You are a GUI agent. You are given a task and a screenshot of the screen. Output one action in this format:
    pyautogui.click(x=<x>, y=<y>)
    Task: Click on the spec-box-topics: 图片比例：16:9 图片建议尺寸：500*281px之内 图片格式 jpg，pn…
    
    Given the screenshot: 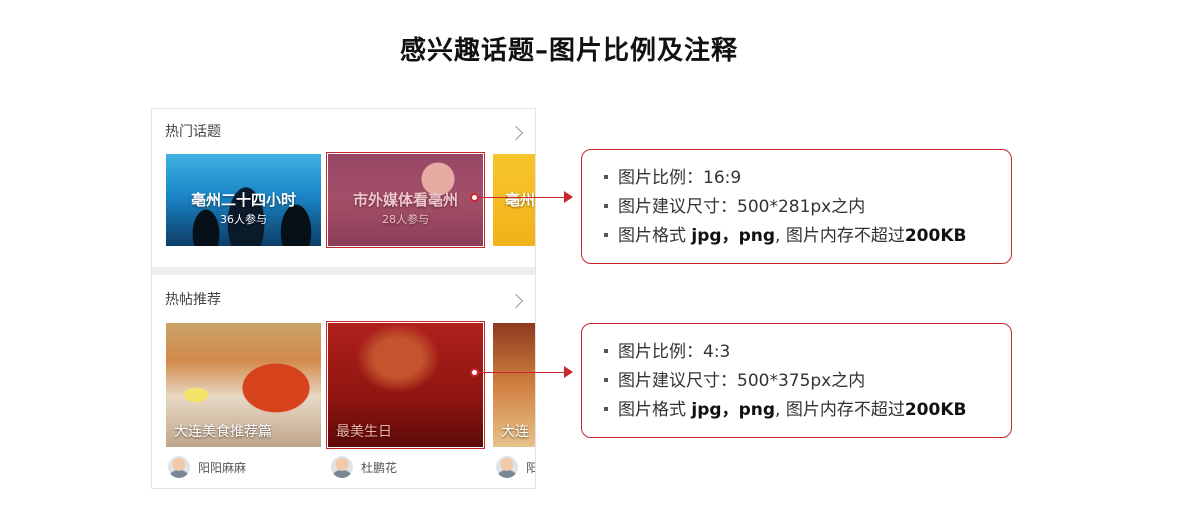 What is the action you would take?
    pyautogui.click(x=796, y=206)
    